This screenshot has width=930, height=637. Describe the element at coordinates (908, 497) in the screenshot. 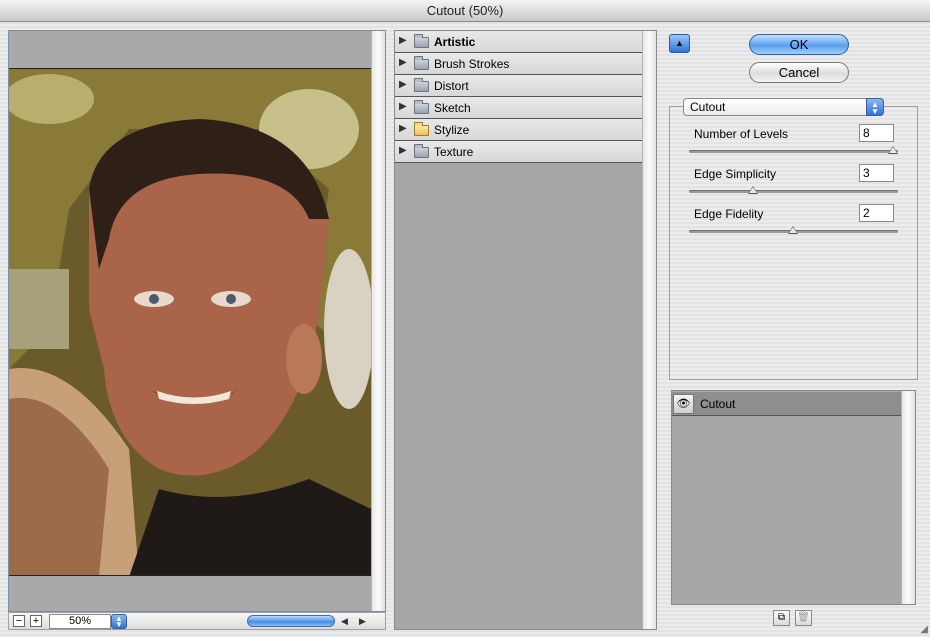

I see `layers-scrollbar` at that location.